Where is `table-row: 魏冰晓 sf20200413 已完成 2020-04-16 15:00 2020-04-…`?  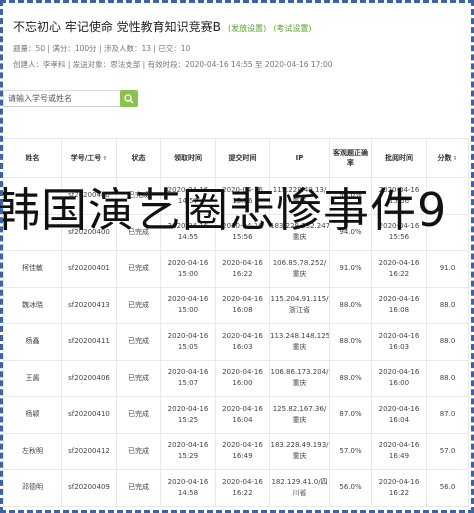 table-row: 魏冰晓 sf20200413 已完成 2020-04-16 15:00 2020-04-… is located at coordinates (236, 305).